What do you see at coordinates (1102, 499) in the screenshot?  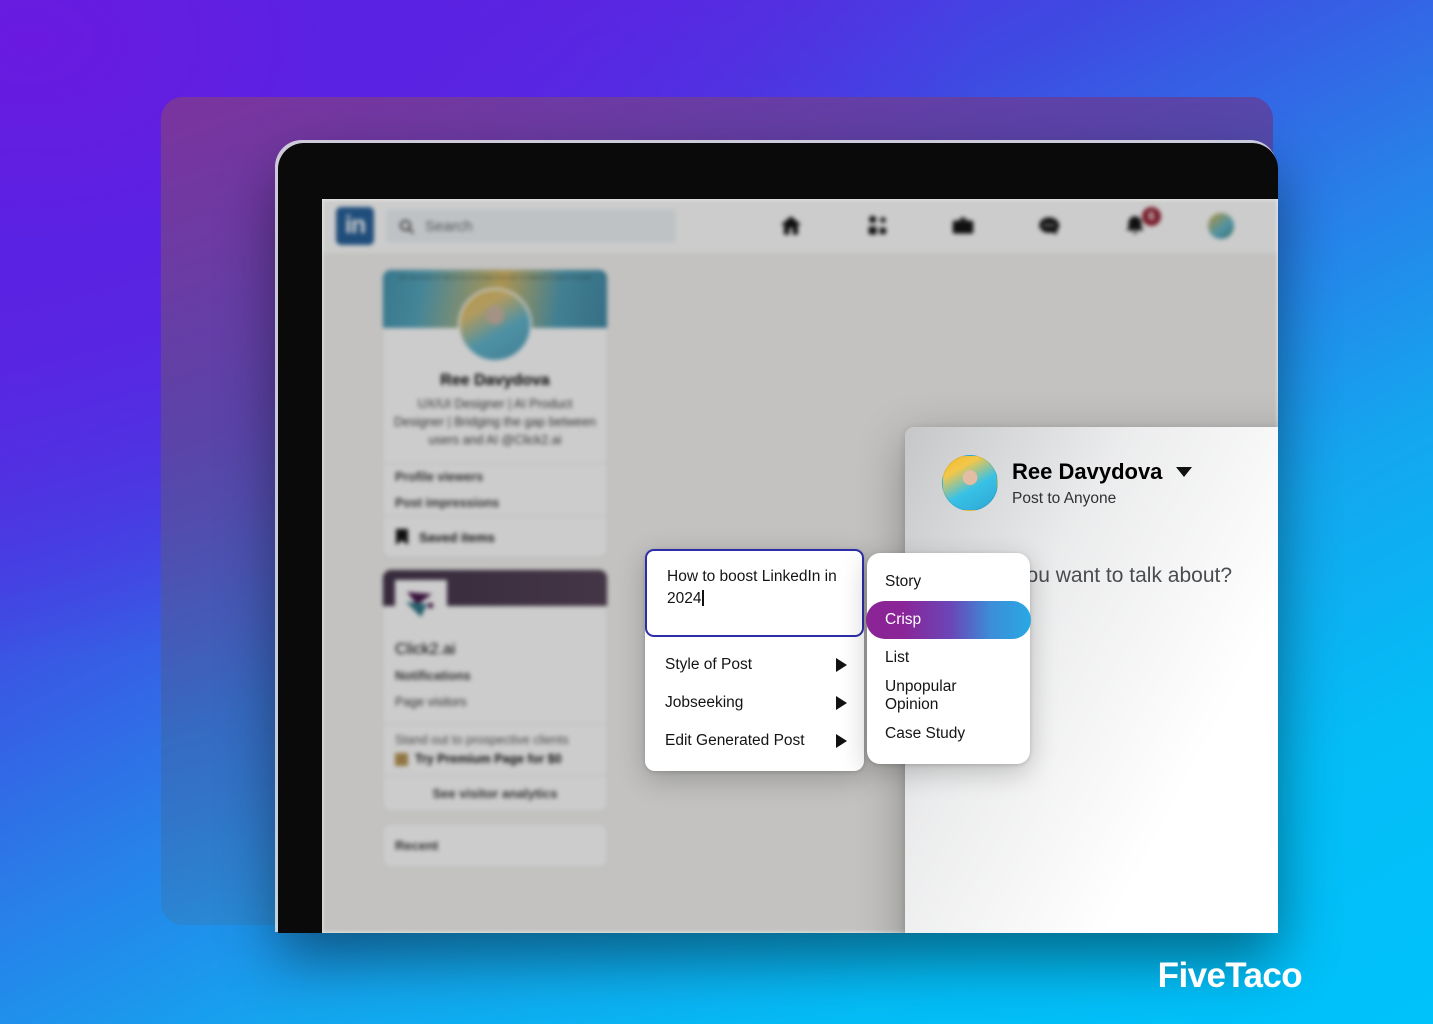 I see `compose-audience: Post to Anyone` at bounding box center [1102, 499].